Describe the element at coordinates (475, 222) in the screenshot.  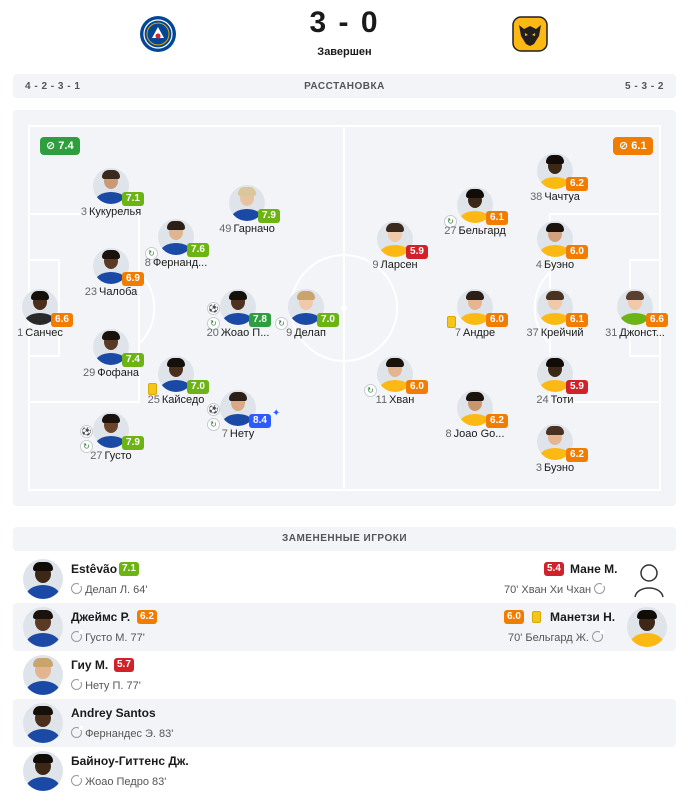
I see `away-player: 6.1 ↻ 27 Бельгард` at that location.